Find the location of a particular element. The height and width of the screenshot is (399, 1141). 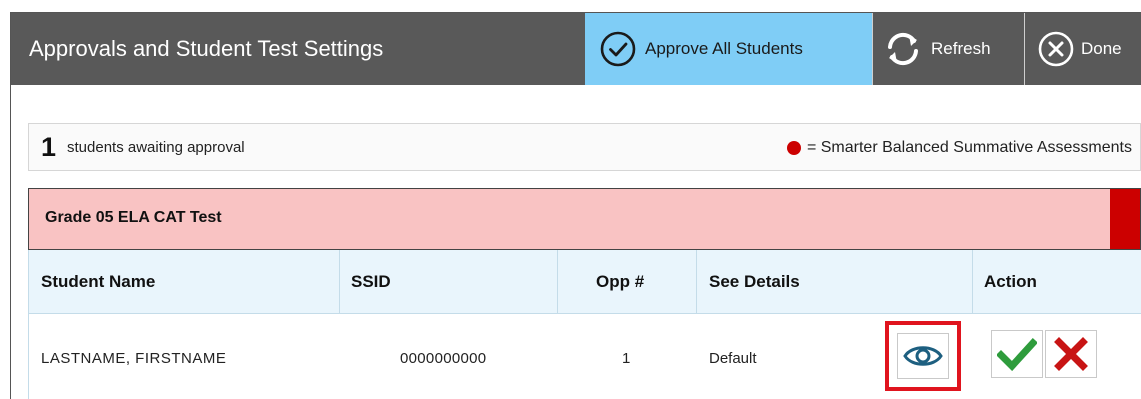

red-dot-icon is located at coordinates (793, 148).